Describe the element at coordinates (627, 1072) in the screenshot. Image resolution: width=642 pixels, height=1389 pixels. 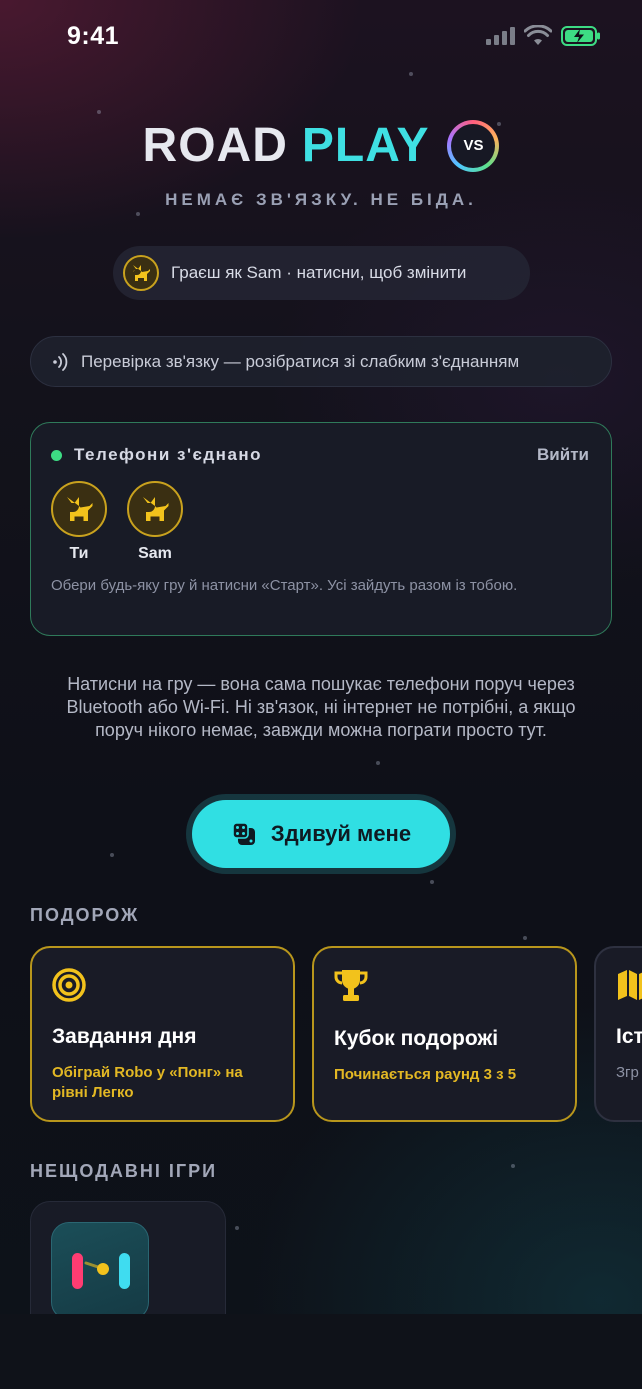
I see `history-card-subtitle: Згр` at that location.